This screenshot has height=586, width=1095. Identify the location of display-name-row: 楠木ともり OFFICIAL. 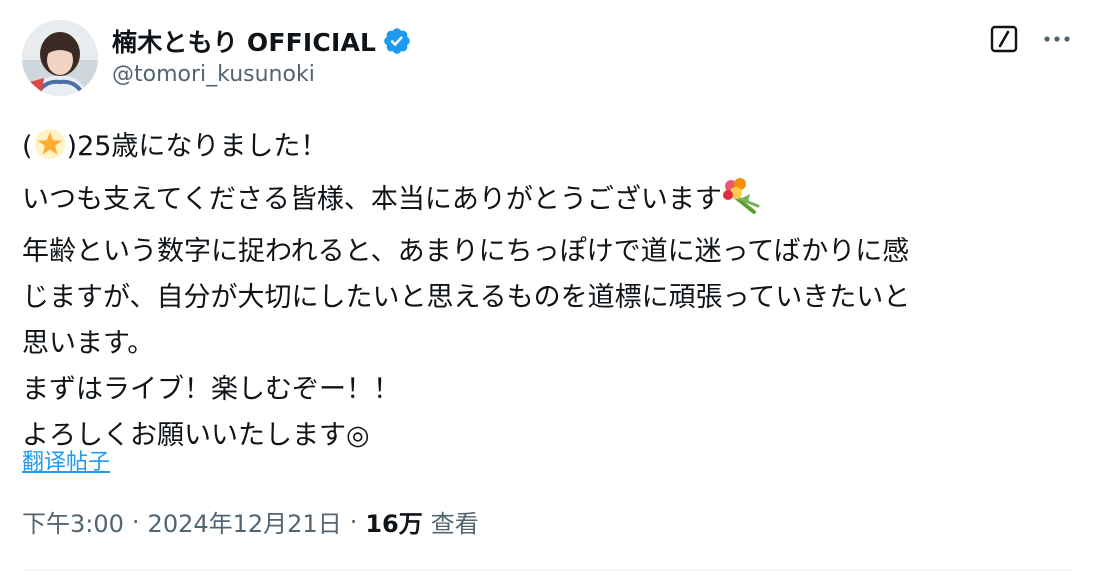
(262, 41).